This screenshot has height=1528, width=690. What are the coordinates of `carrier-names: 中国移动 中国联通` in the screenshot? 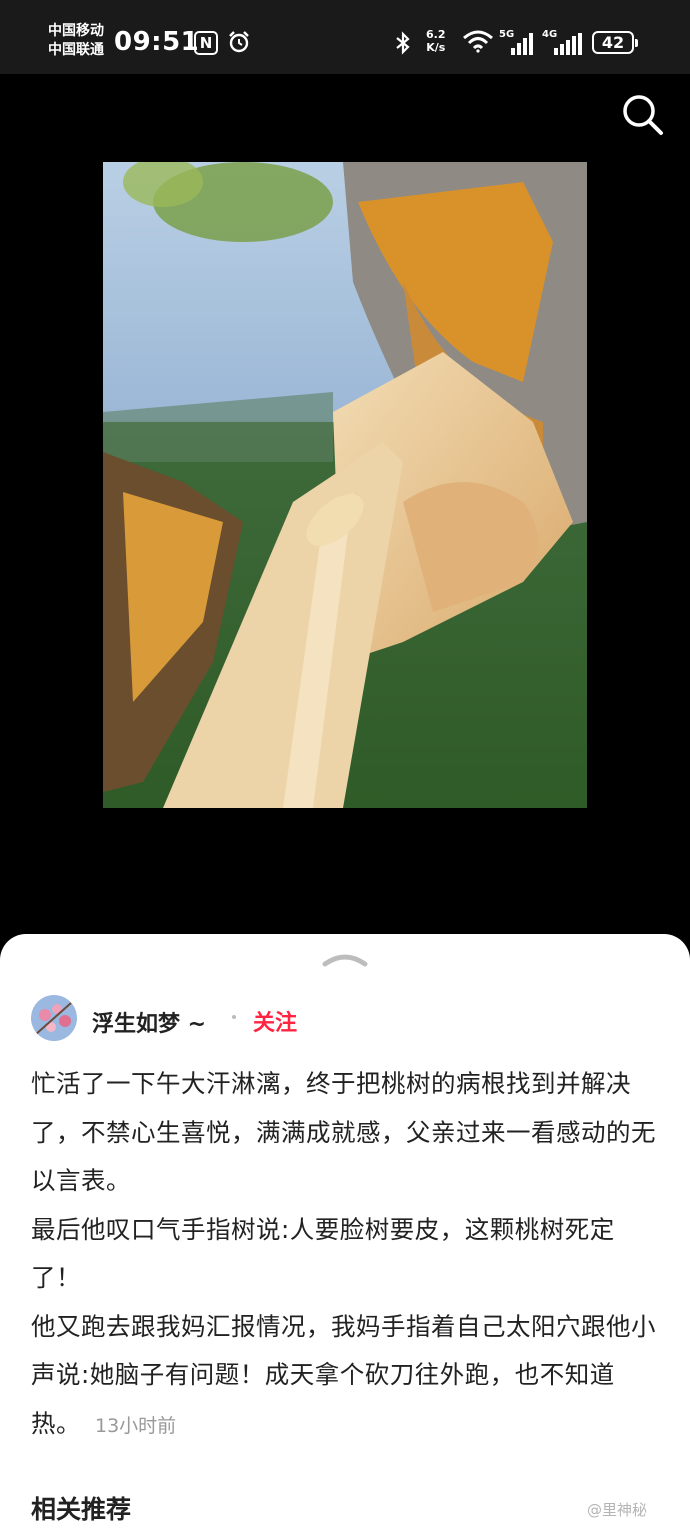 It's located at (76, 41).